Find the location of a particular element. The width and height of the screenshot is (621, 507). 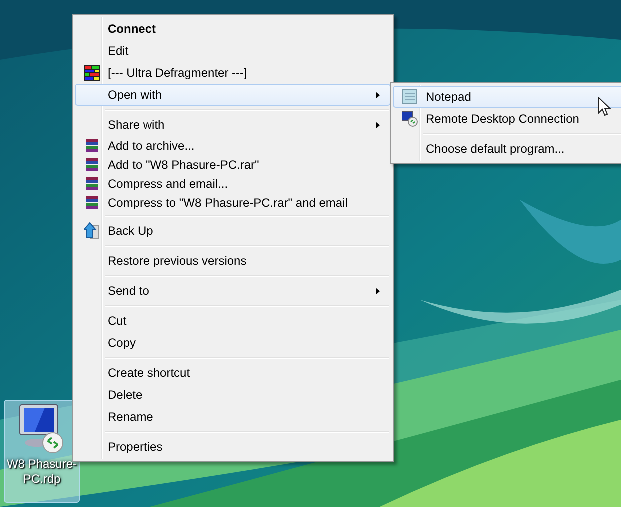

up-arrow-icon is located at coordinates (92, 231).